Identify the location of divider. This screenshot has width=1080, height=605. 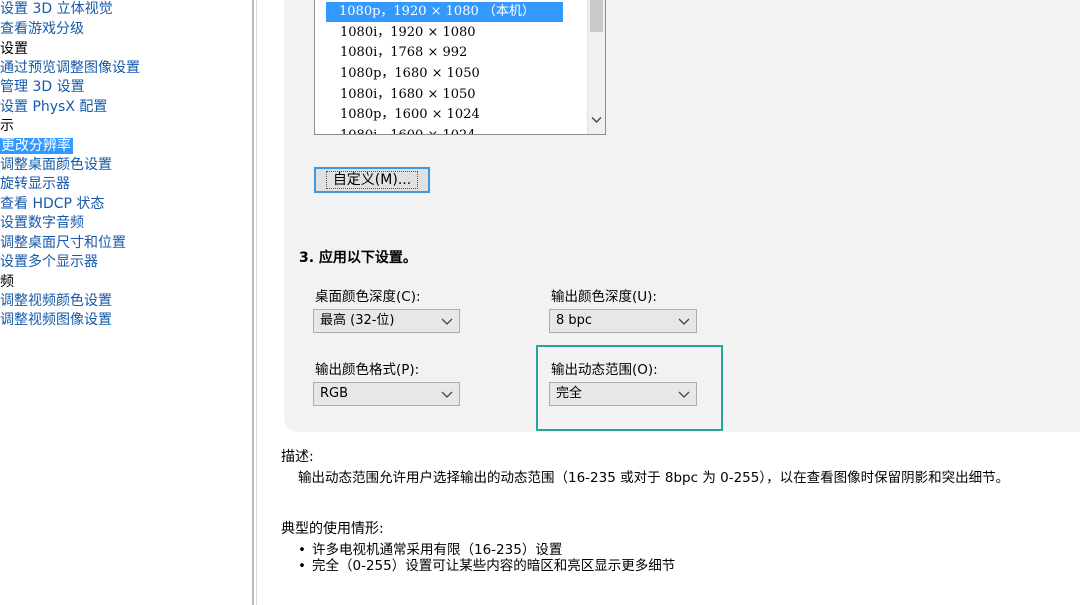
(256, 302).